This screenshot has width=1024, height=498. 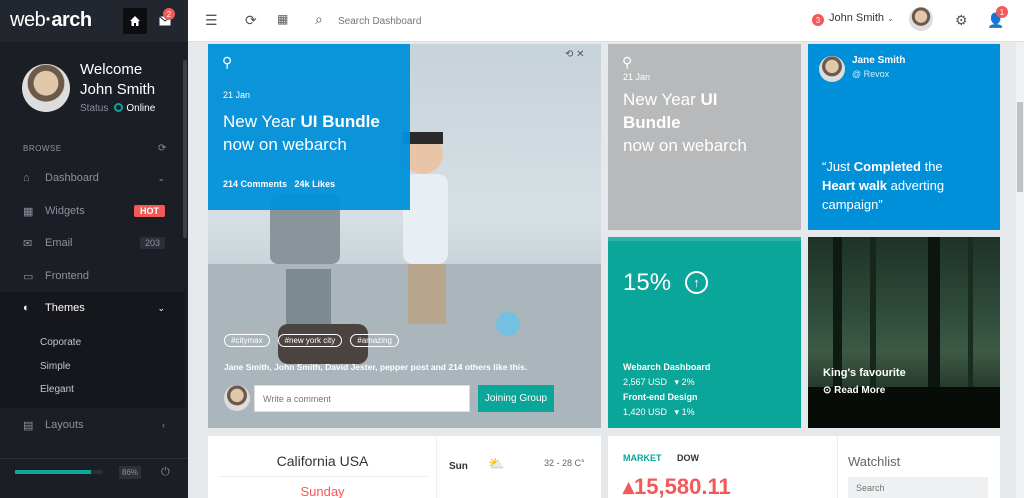 What do you see at coordinates (28, 211) in the screenshot?
I see `grid-icon: ▦` at bounding box center [28, 211].